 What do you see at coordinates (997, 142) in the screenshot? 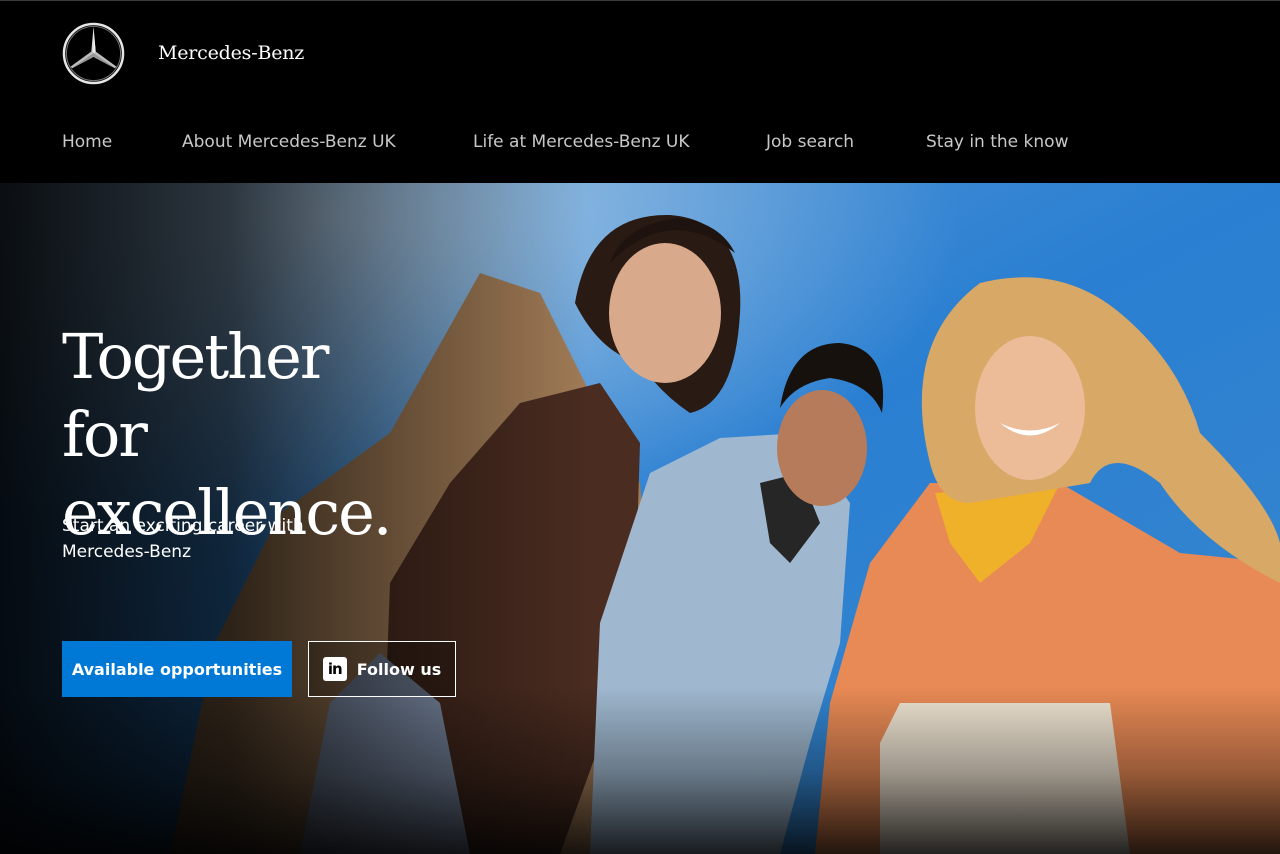
I see `nav-item-stay-in-the-know: Stay in the know` at bounding box center [997, 142].